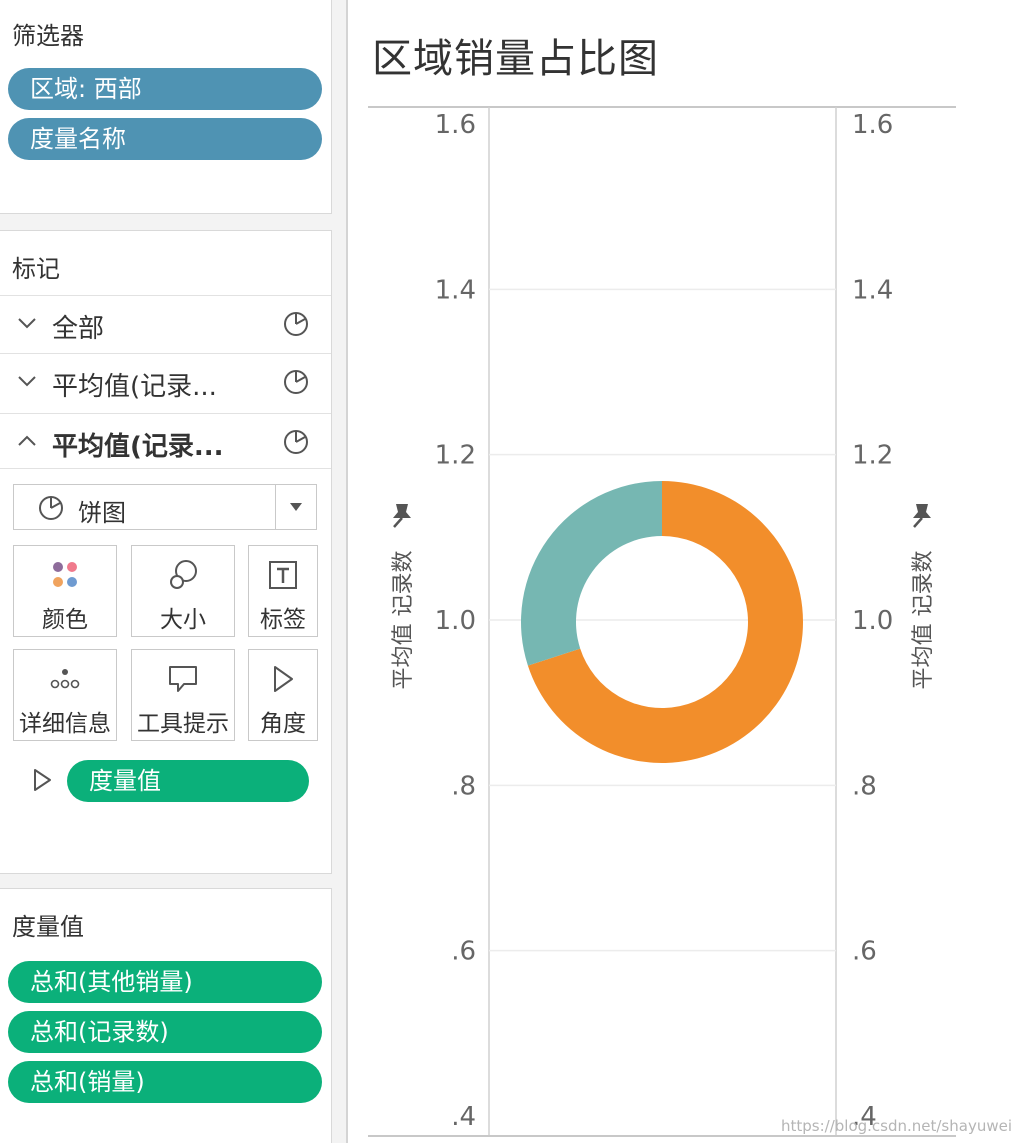 The height and width of the screenshot is (1143, 1024). I want to click on right-axis-title: 平均值 记录数, so click(923, 620).